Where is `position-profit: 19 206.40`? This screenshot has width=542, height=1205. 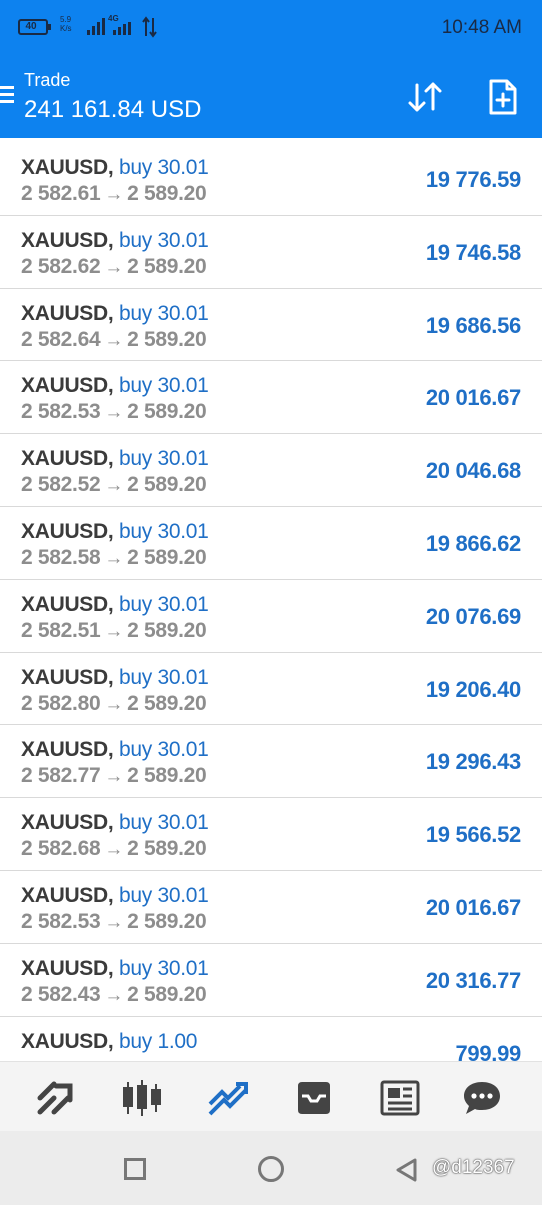
position-profit: 19 206.40 is located at coordinates (473, 689).